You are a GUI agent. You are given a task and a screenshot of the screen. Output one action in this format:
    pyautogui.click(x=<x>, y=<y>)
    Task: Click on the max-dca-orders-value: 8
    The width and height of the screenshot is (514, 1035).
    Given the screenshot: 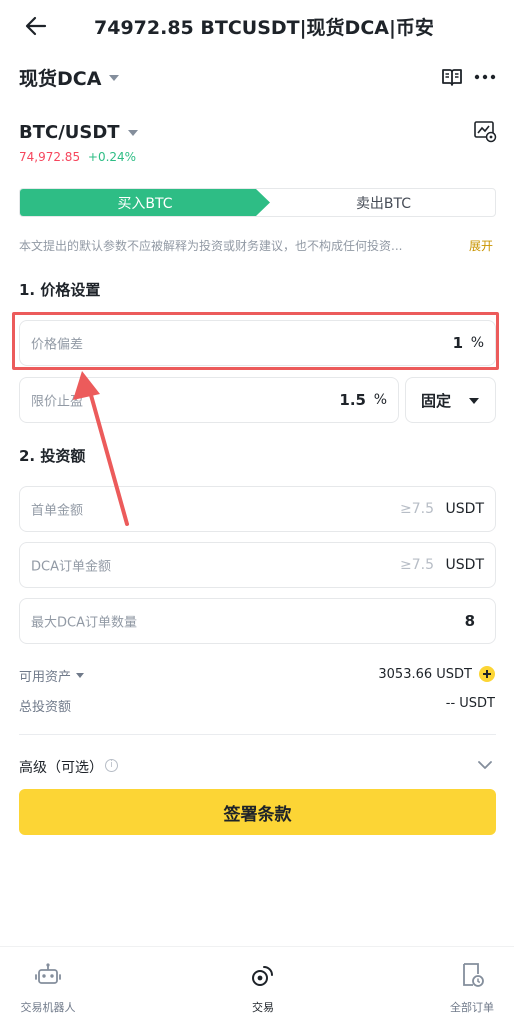 What is the action you would take?
    pyautogui.click(x=469, y=621)
    